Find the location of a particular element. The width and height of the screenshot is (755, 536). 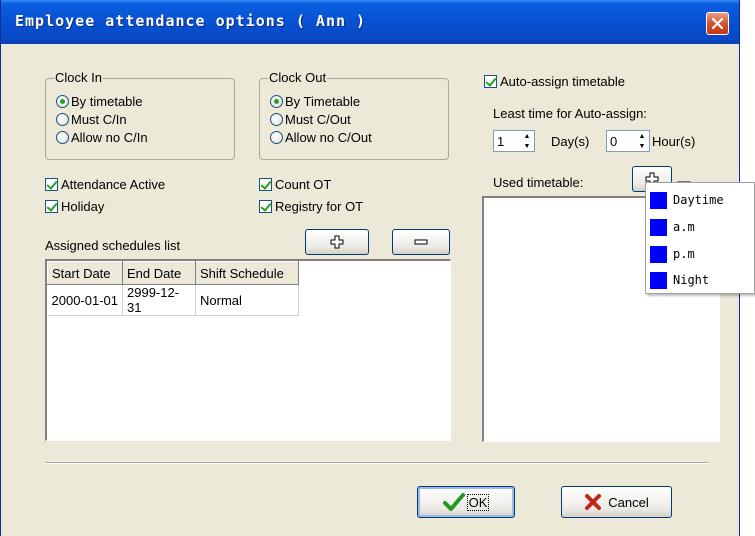

clock-in-option-allow-no: Allow no C/In is located at coordinates (102, 137).